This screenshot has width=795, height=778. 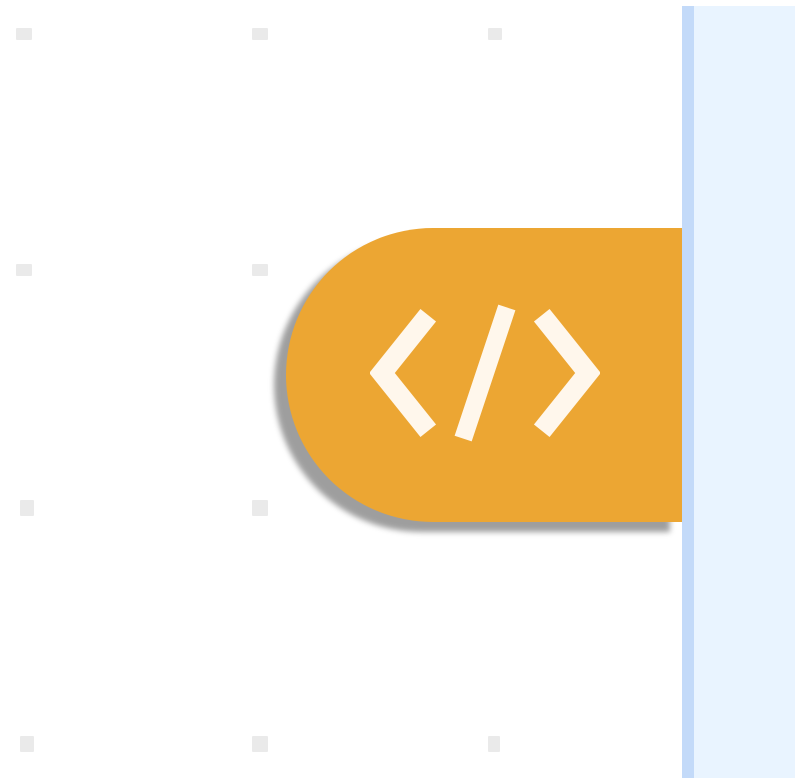 I want to click on side-panel, so click(x=744, y=392).